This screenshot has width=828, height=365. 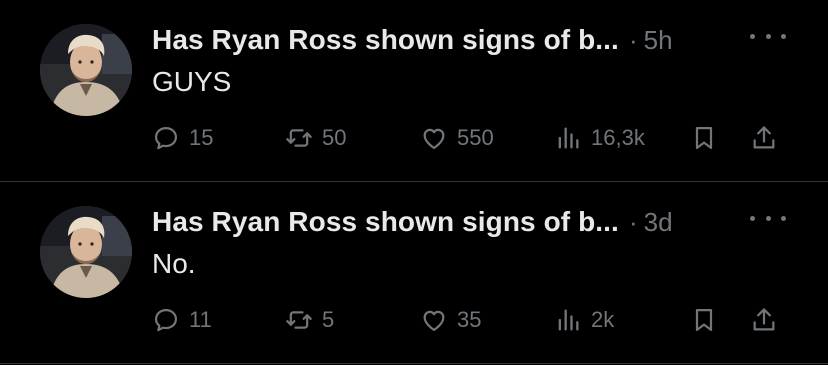 I want to click on post-text: GUYS, so click(x=192, y=81).